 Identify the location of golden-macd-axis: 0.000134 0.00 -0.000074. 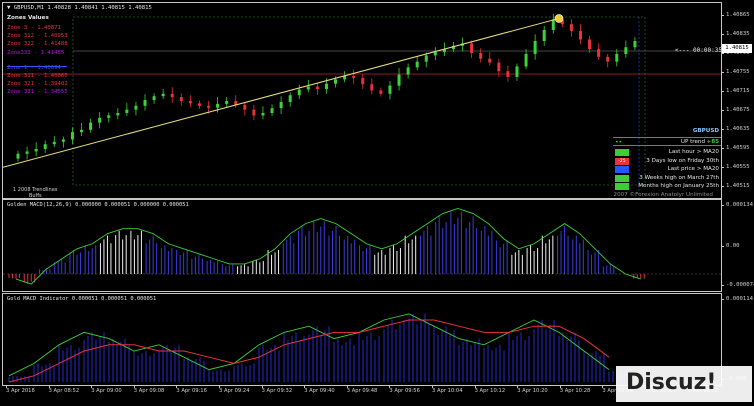
(737, 245).